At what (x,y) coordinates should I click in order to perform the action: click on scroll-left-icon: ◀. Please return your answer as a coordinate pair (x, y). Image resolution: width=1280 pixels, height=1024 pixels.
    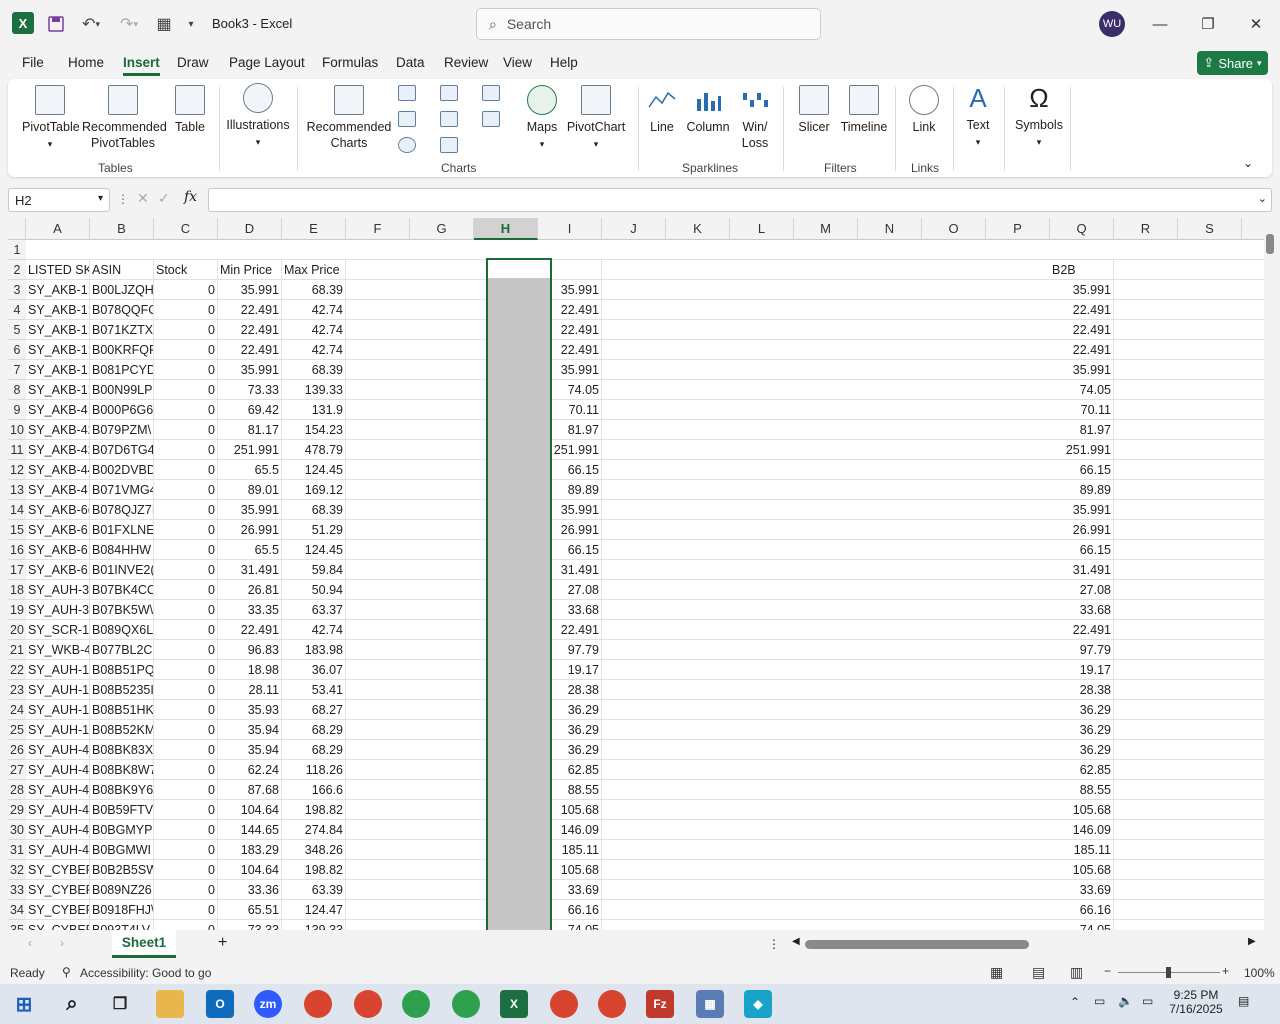
    Looking at the image, I should click on (796, 941).